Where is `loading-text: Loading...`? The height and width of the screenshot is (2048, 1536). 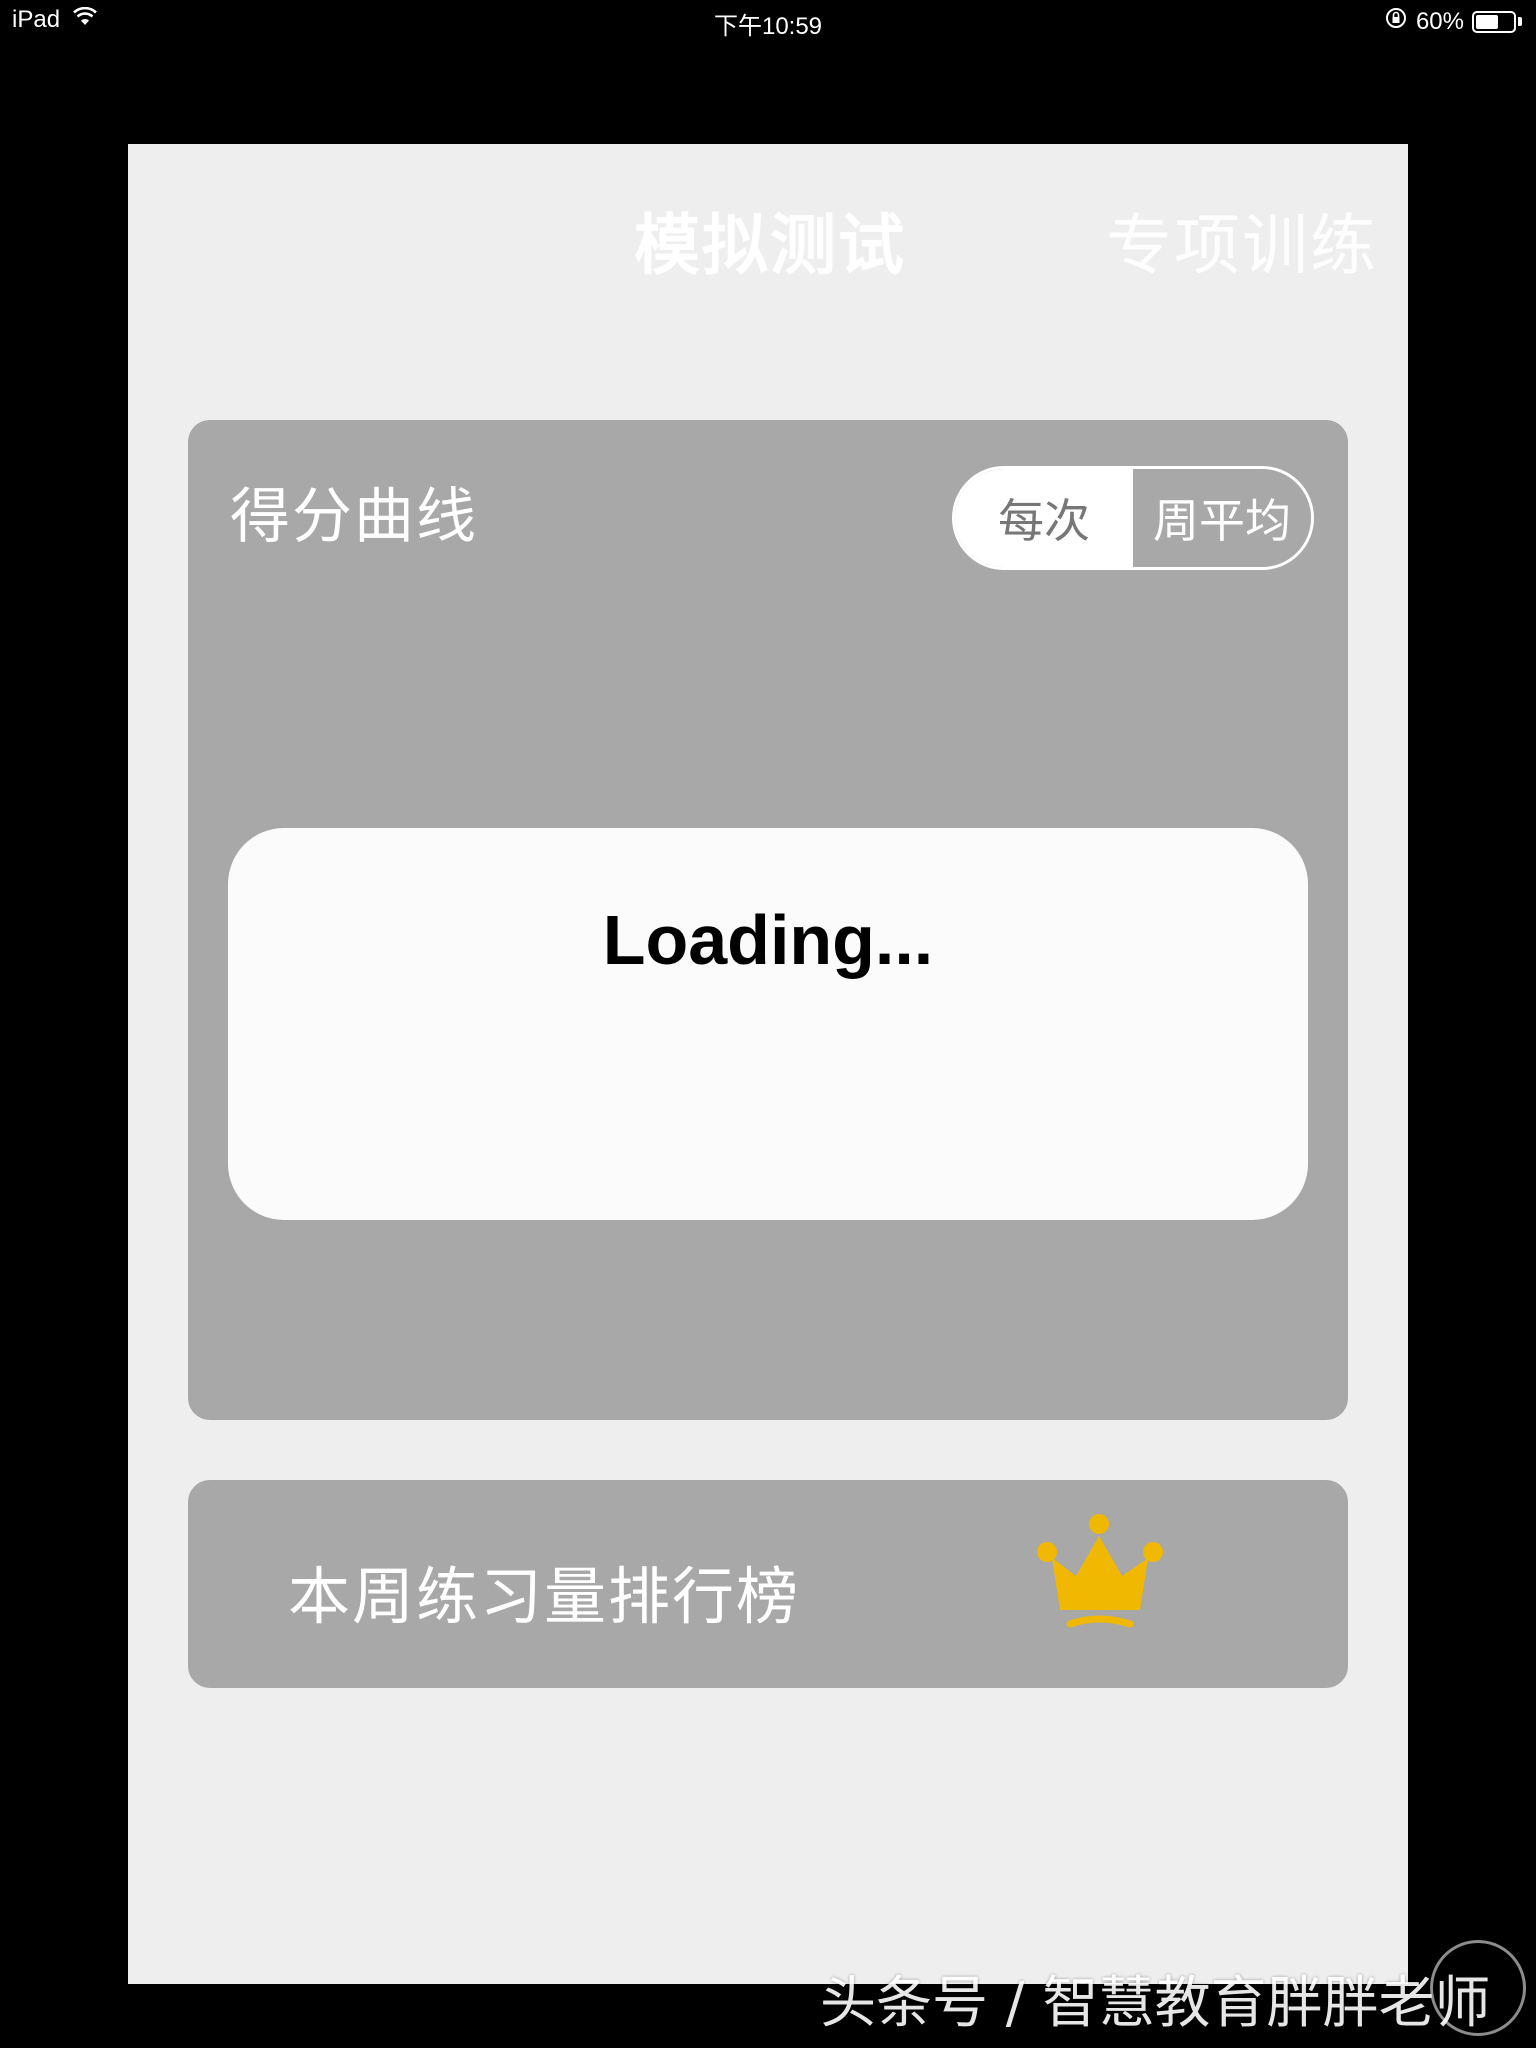 loading-text: Loading... is located at coordinates (768, 940).